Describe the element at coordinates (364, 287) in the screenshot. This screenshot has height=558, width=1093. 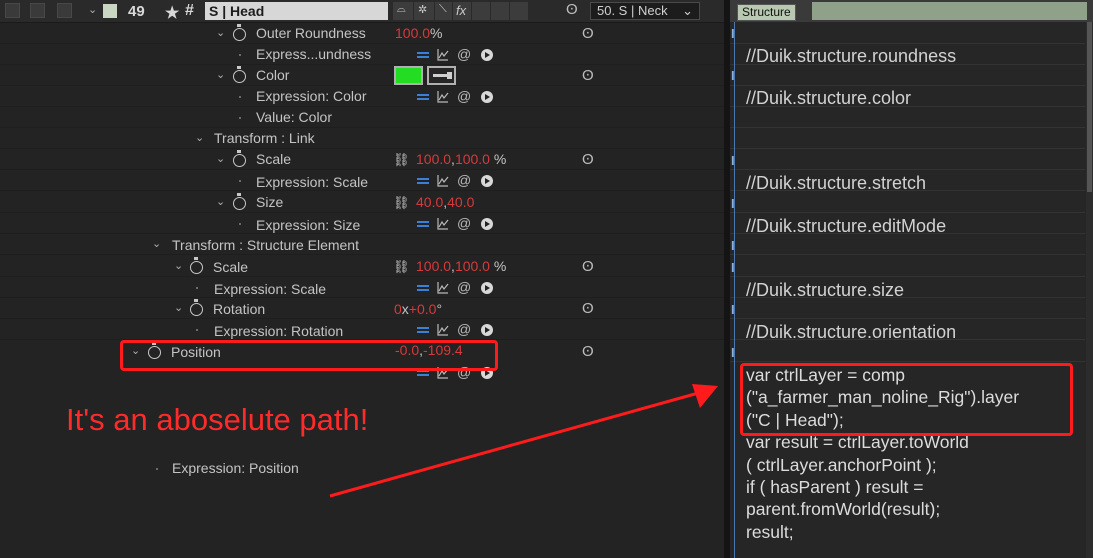
I see `expression-row-scale-structure: Expression: Scale @` at that location.